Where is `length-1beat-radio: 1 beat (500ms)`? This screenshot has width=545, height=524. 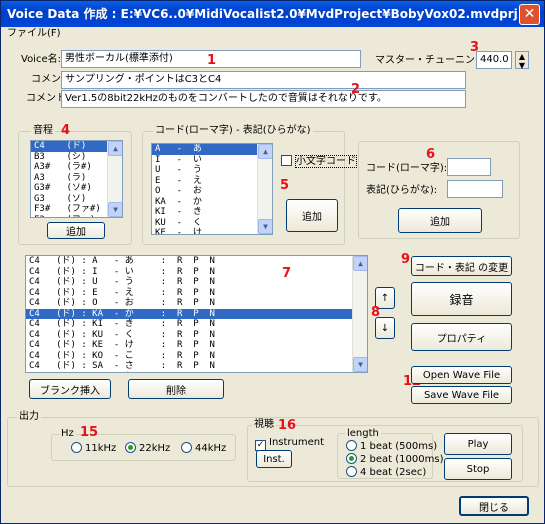 length-1beat-radio: 1 beat (500ms) is located at coordinates (391, 446).